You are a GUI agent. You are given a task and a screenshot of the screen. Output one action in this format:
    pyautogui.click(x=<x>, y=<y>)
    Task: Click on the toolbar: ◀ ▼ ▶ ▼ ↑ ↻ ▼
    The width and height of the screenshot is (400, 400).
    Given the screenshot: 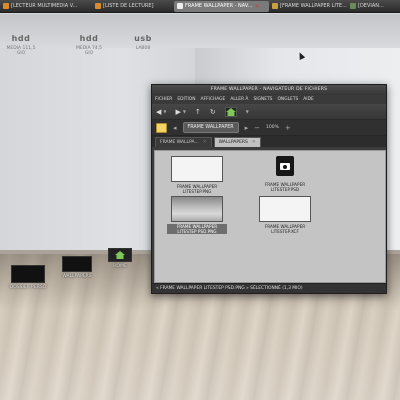 What is the action you would take?
    pyautogui.click(x=269, y=112)
    